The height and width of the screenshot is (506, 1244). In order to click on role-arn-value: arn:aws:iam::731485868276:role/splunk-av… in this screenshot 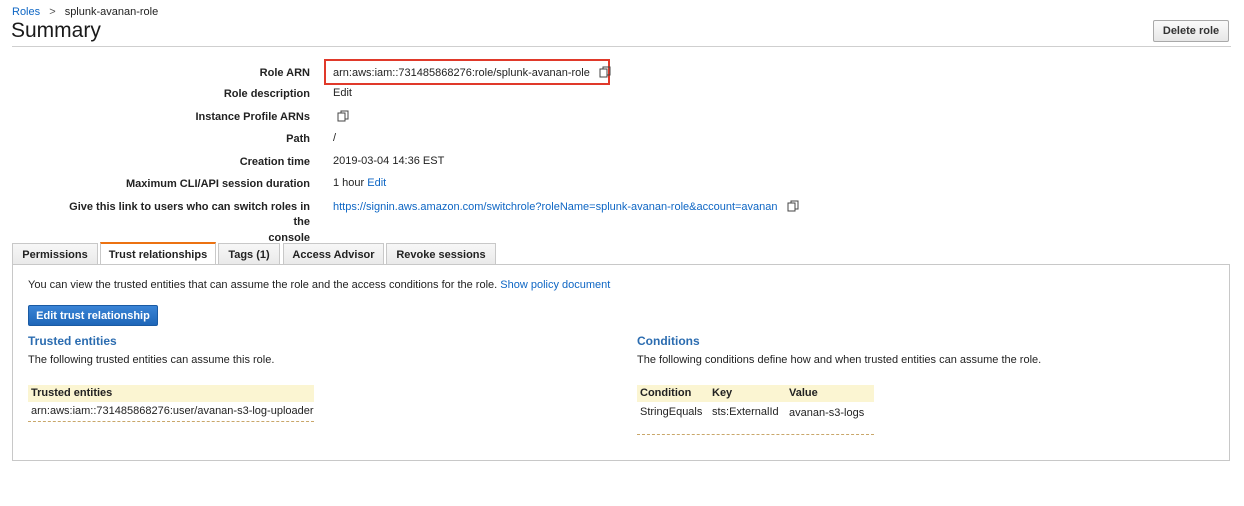, I will do `click(472, 72)`.